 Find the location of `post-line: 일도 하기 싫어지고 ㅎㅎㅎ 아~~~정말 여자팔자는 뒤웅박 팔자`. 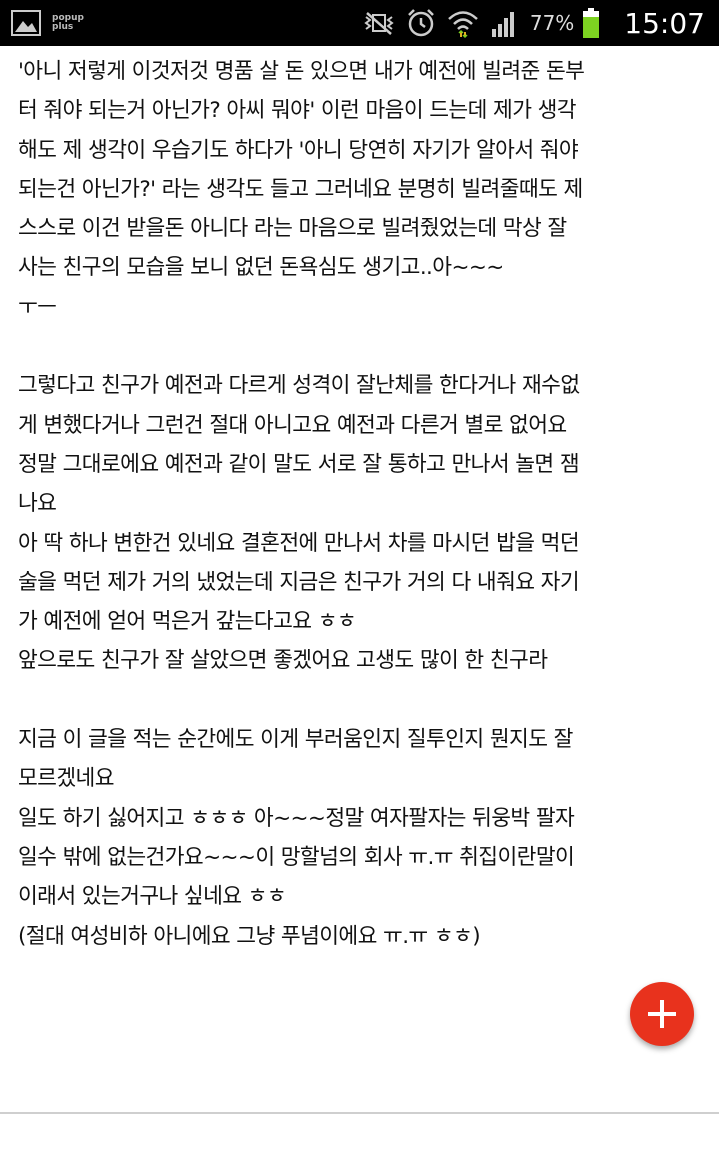

post-line: 일도 하기 싫어지고 ㅎㅎㅎ 아~~~정말 여자팔자는 뒤웅박 팔자 is located at coordinates (296, 818).